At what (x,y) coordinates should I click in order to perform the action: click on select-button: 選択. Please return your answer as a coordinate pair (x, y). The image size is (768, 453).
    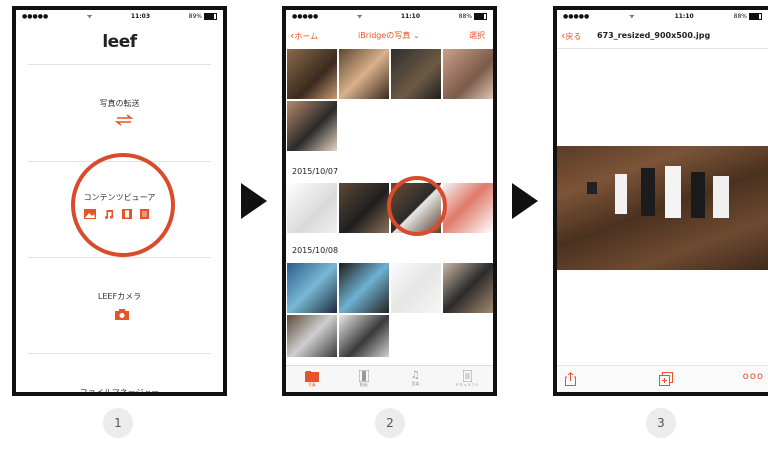
    Looking at the image, I should click on (477, 35).